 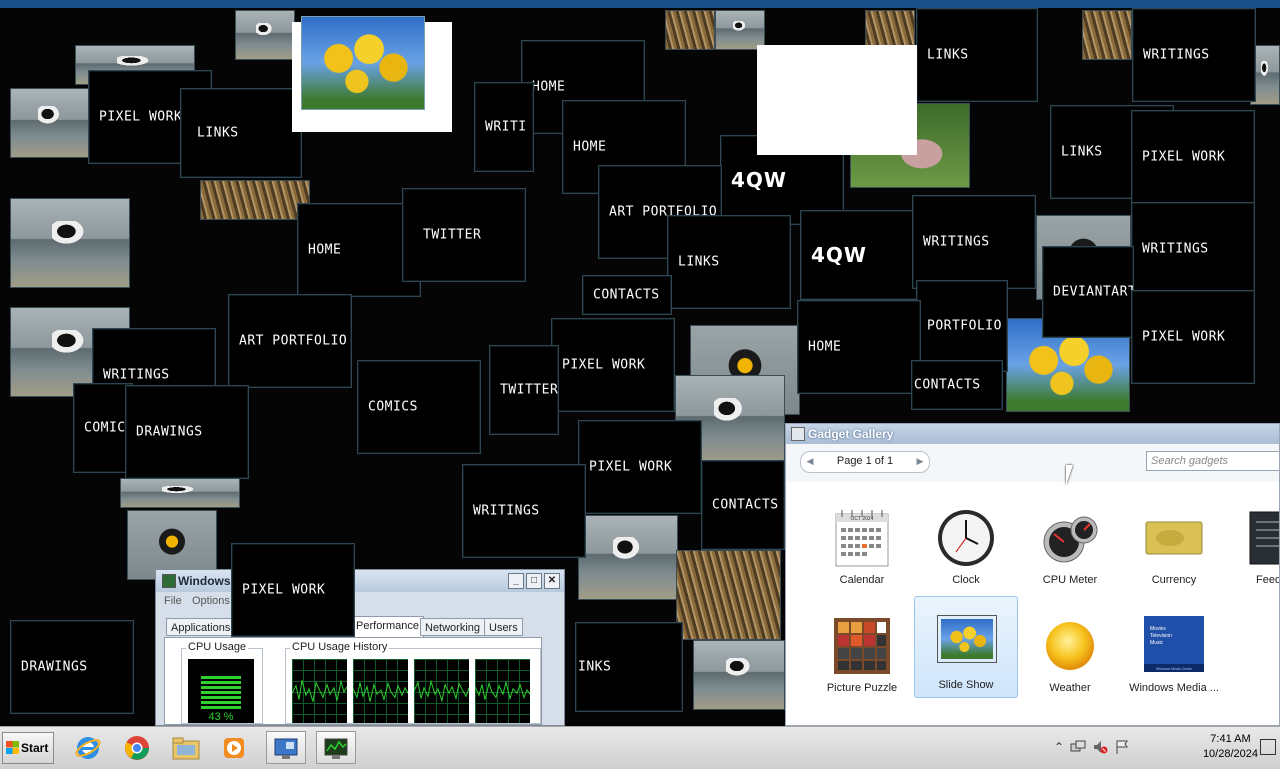 What do you see at coordinates (1252, 541) in the screenshot?
I see `gadget-feed-headlines: Feed He` at bounding box center [1252, 541].